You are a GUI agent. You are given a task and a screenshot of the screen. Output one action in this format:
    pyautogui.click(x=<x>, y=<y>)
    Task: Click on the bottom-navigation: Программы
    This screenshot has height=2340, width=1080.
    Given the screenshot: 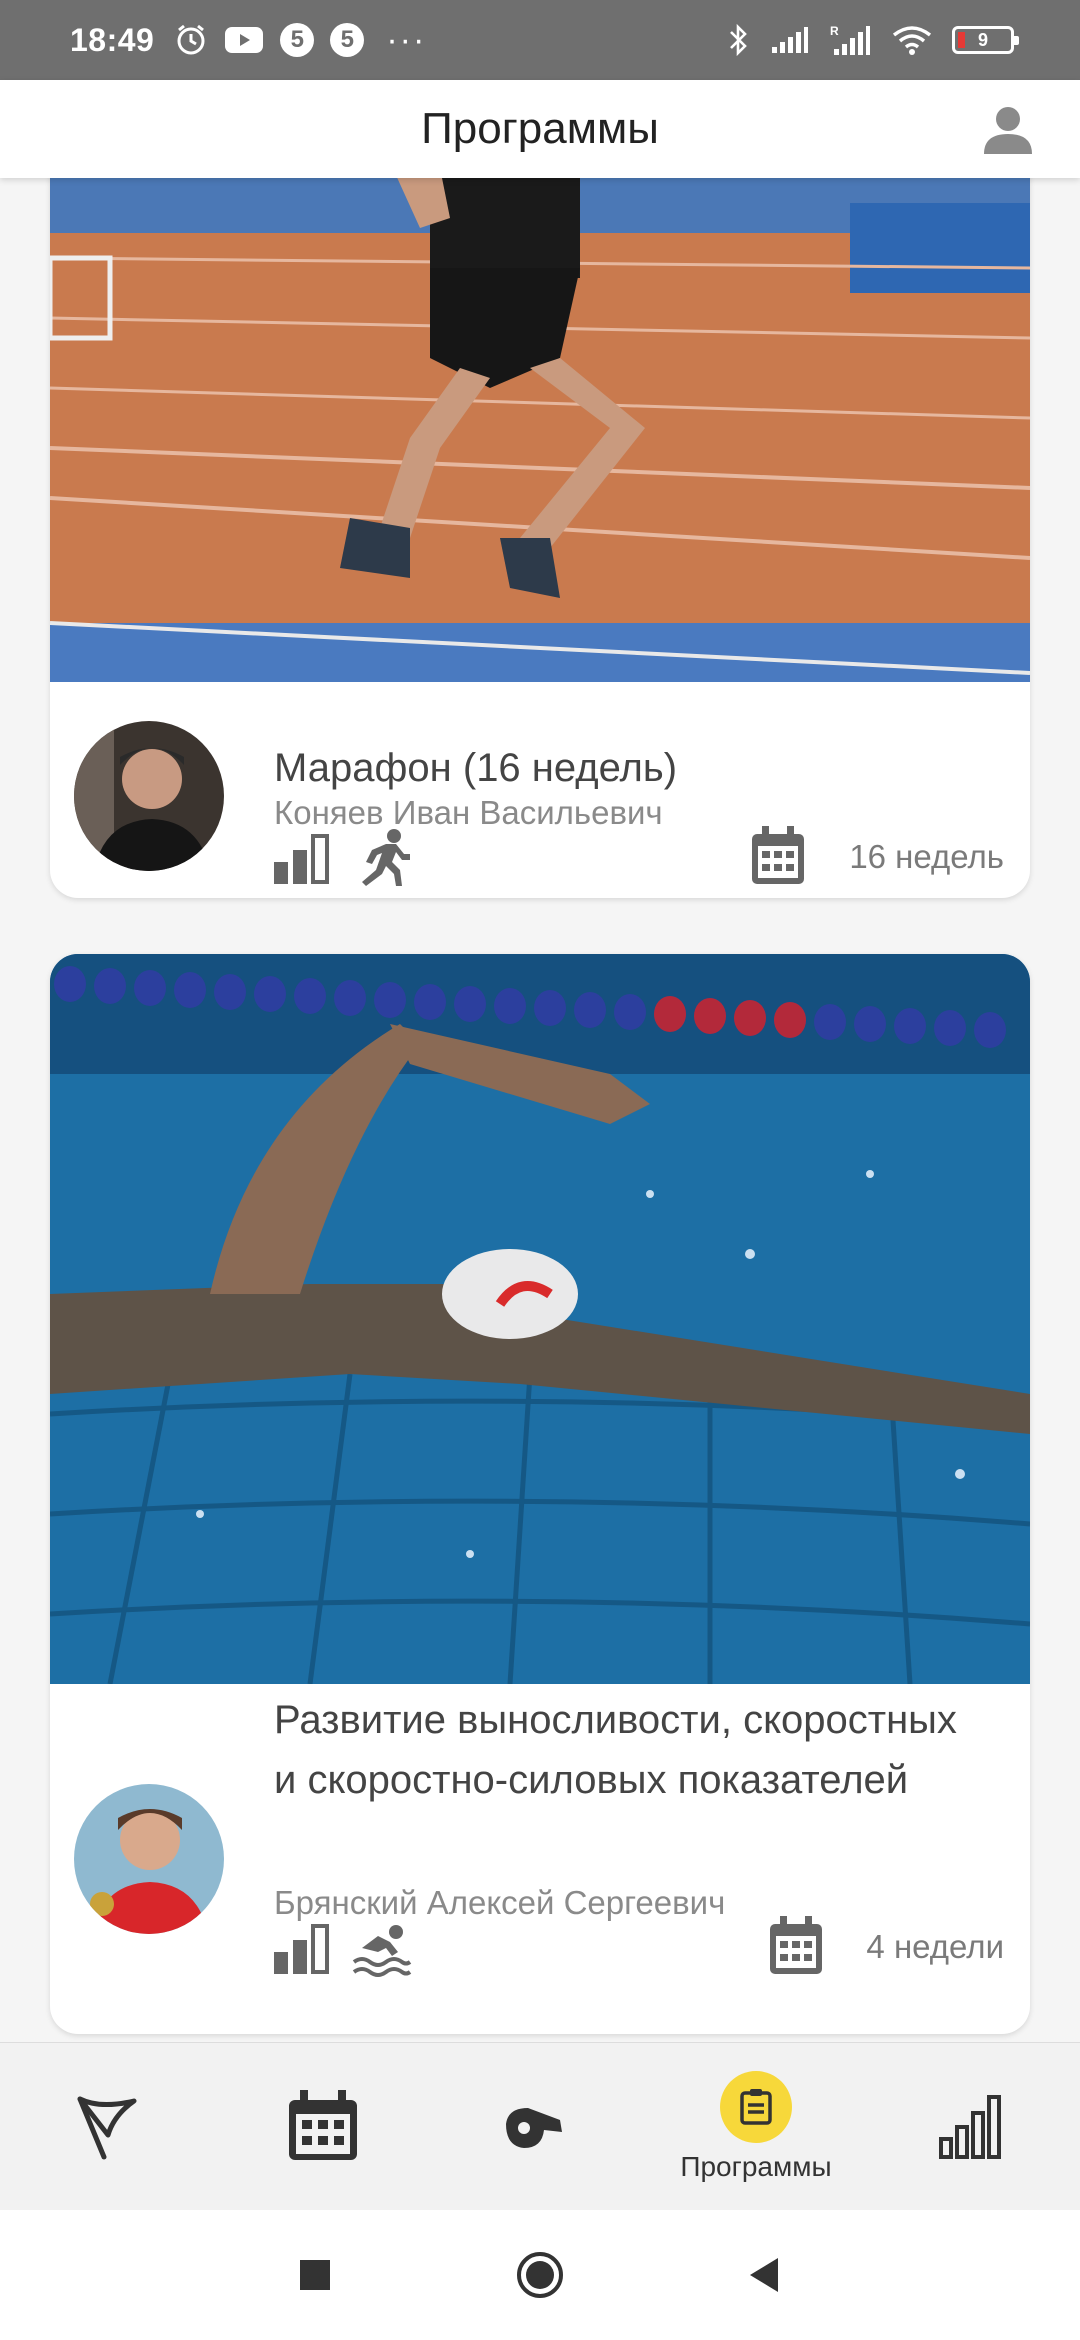 What is the action you would take?
    pyautogui.click(x=540, y=2126)
    